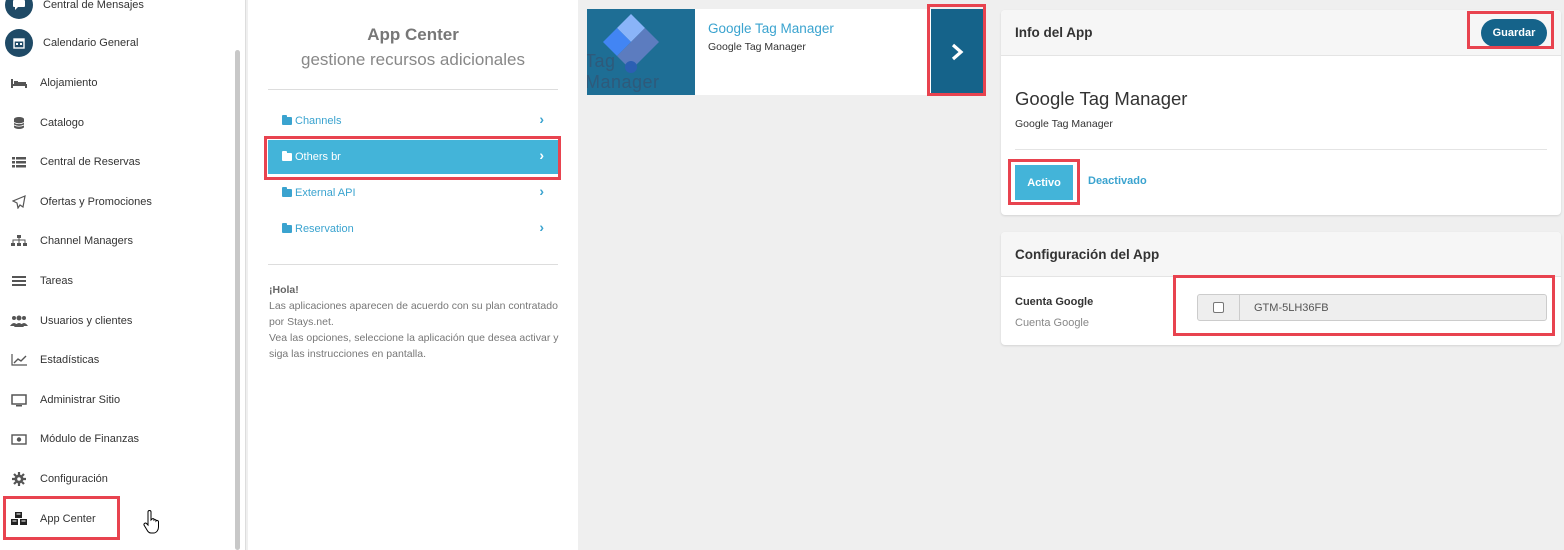 This screenshot has width=1564, height=550. Describe the element at coordinates (623, 71) in the screenshot. I see `app-thumb-text: Tag Manager` at that location.